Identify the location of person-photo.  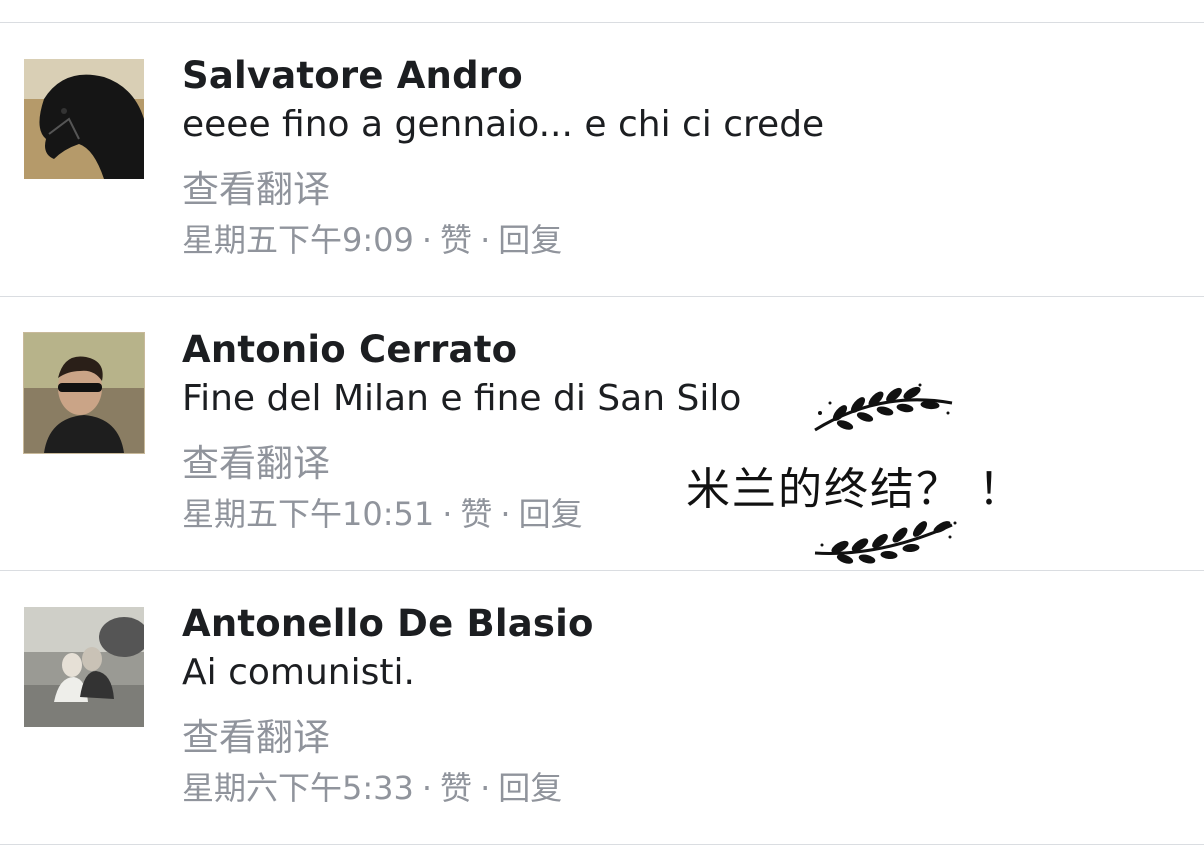
(84, 393).